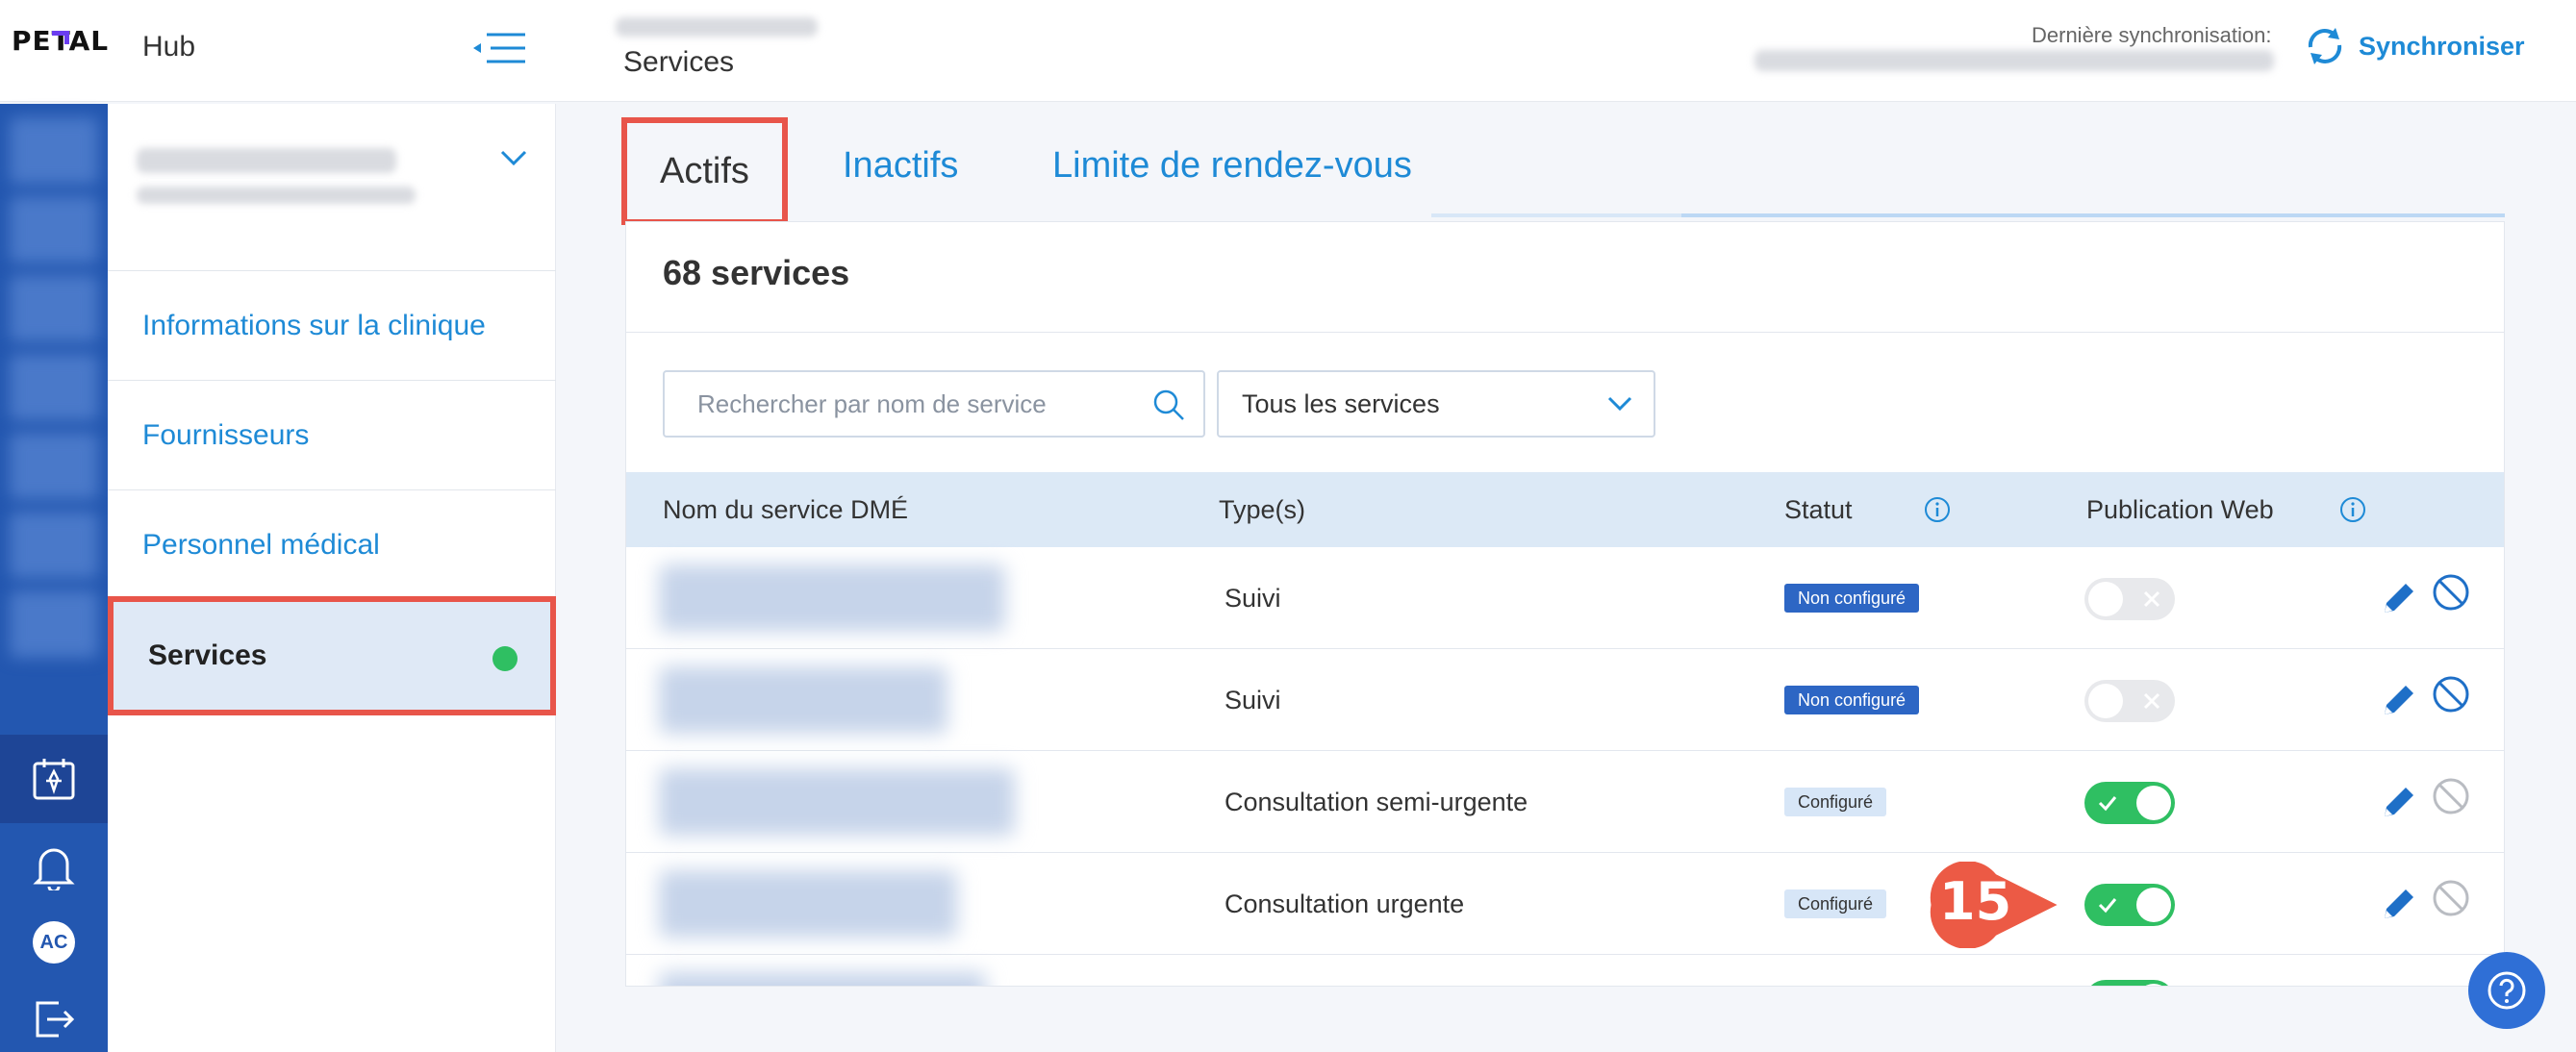  I want to click on filter-value: Tous les services, so click(1341, 403).